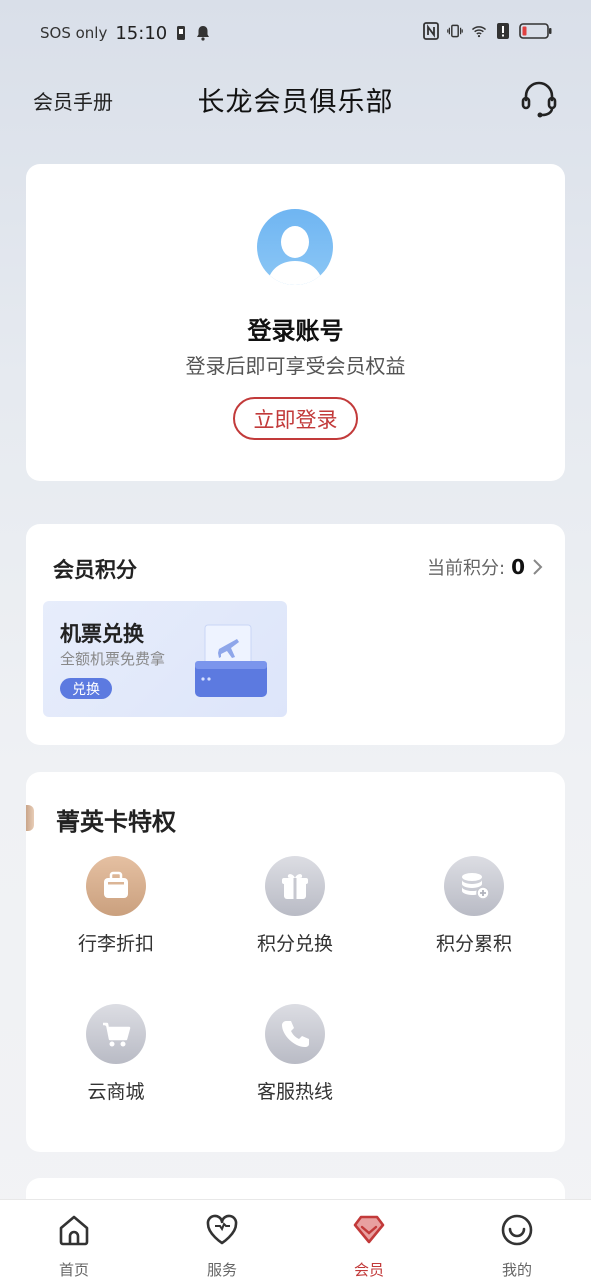 The width and height of the screenshot is (591, 1280). What do you see at coordinates (536, 31) in the screenshot?
I see `battery-icon` at bounding box center [536, 31].